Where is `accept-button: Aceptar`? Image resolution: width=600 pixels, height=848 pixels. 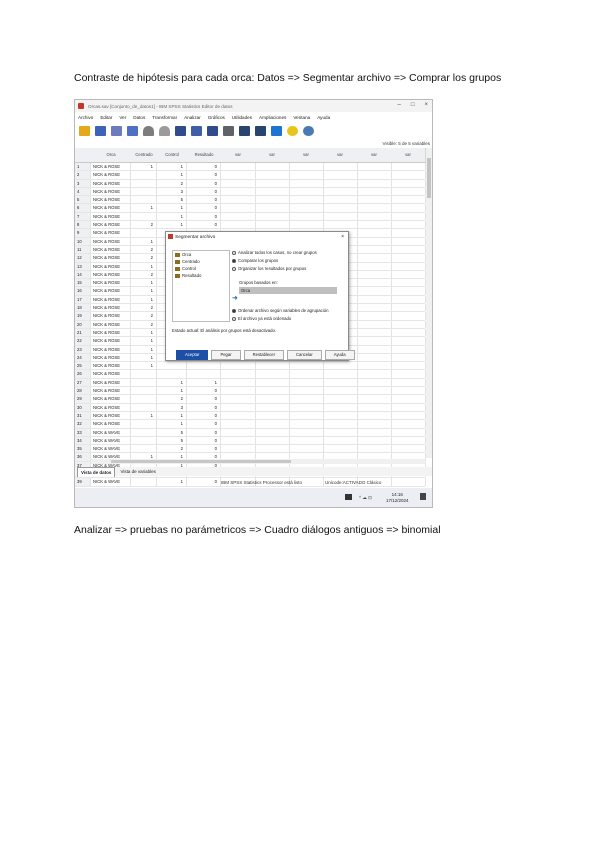
accept-button: Aceptar is located at coordinates (192, 355).